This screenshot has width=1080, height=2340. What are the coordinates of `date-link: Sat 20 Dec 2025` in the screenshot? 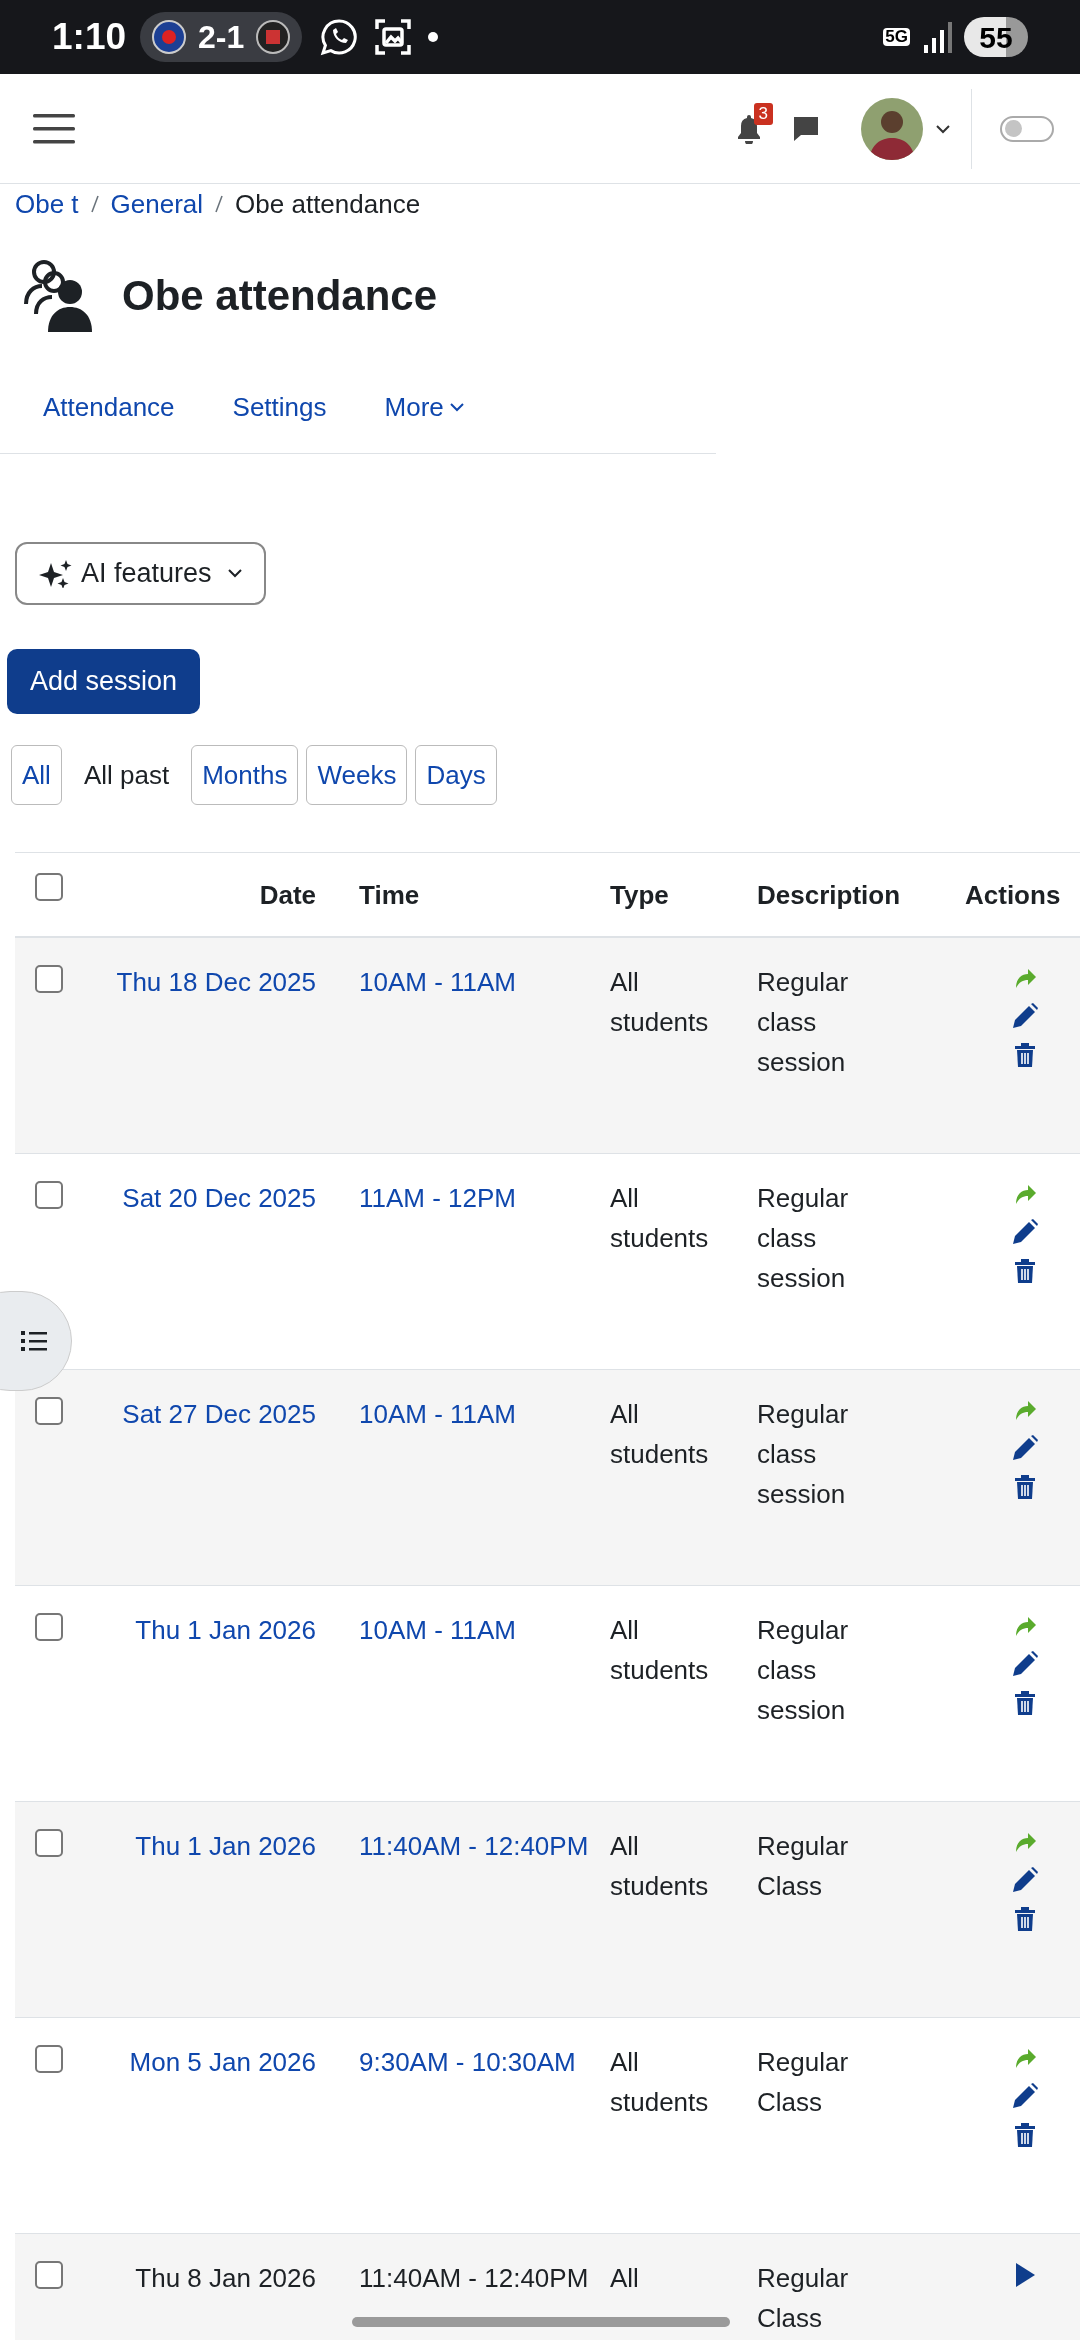 It's located at (219, 1198).